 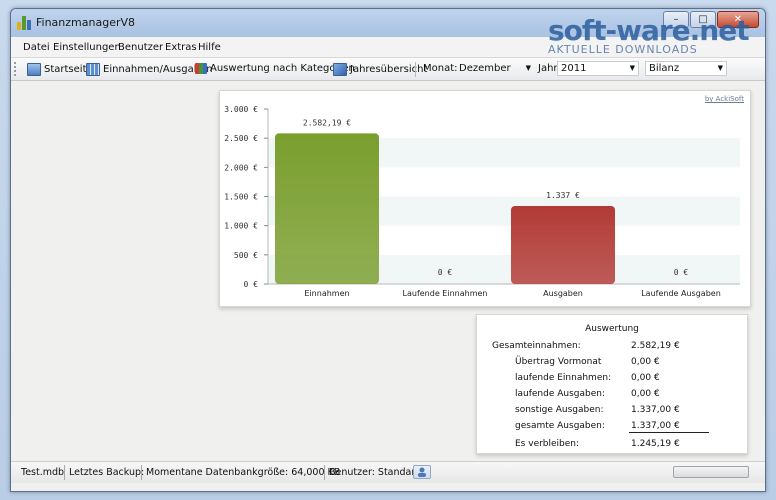 I want to click on bar-value-label: 1.337 €, so click(x=563, y=195).